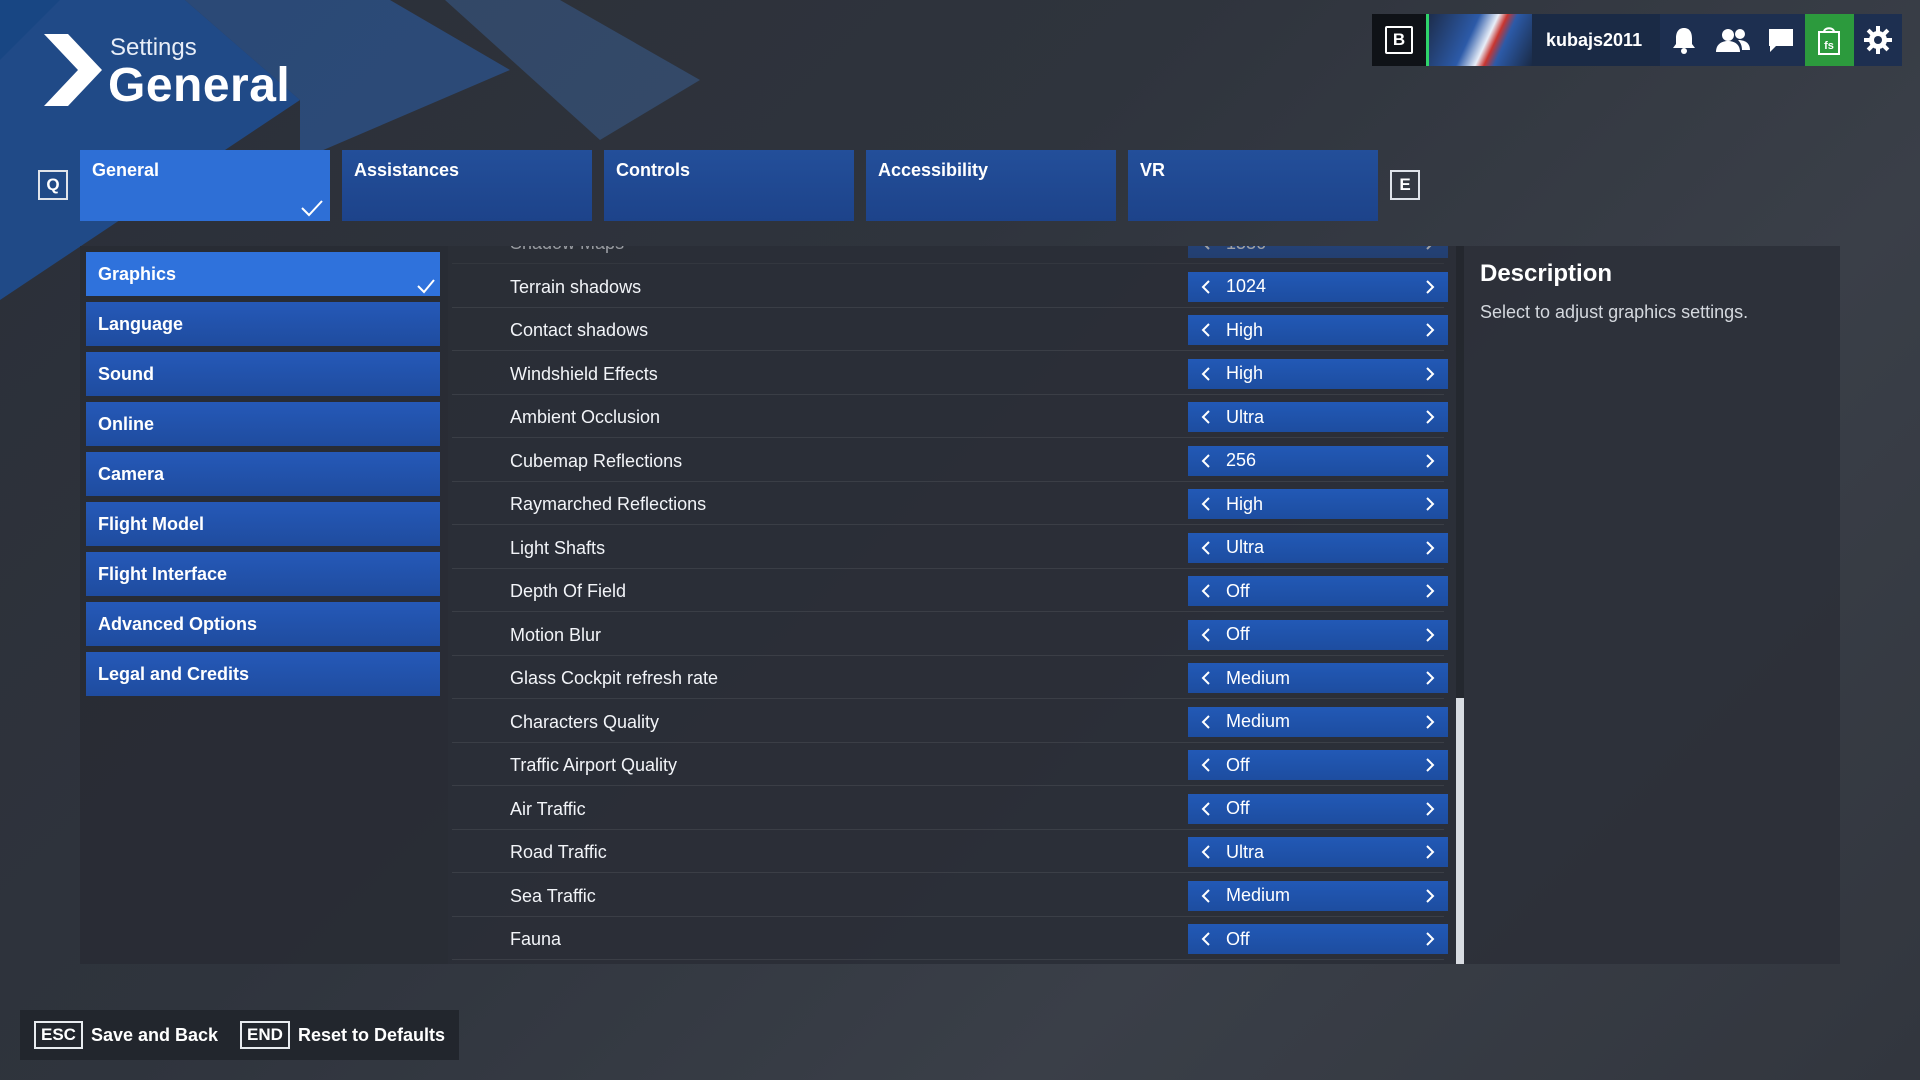 This screenshot has height=1080, width=1920. What do you see at coordinates (950, 417) in the screenshot?
I see `setting-row-ambient-occlusion: Ambient Occlusion Ultra` at bounding box center [950, 417].